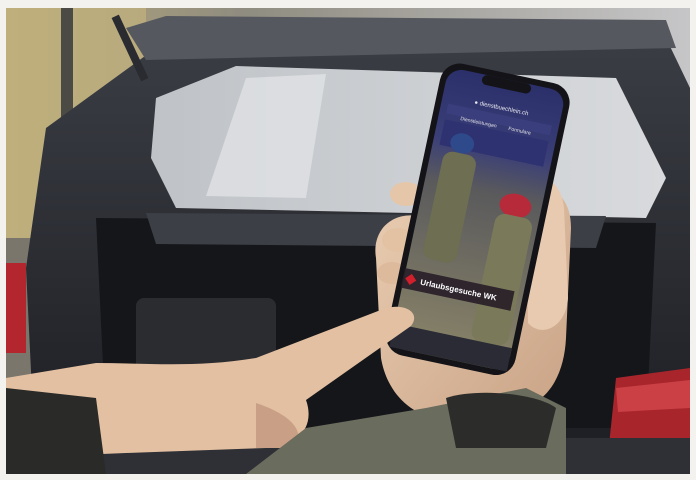 The height and width of the screenshot is (480, 696). What do you see at coordinates (411, 279) in the screenshot?
I see `swiss-cross-icon` at bounding box center [411, 279].